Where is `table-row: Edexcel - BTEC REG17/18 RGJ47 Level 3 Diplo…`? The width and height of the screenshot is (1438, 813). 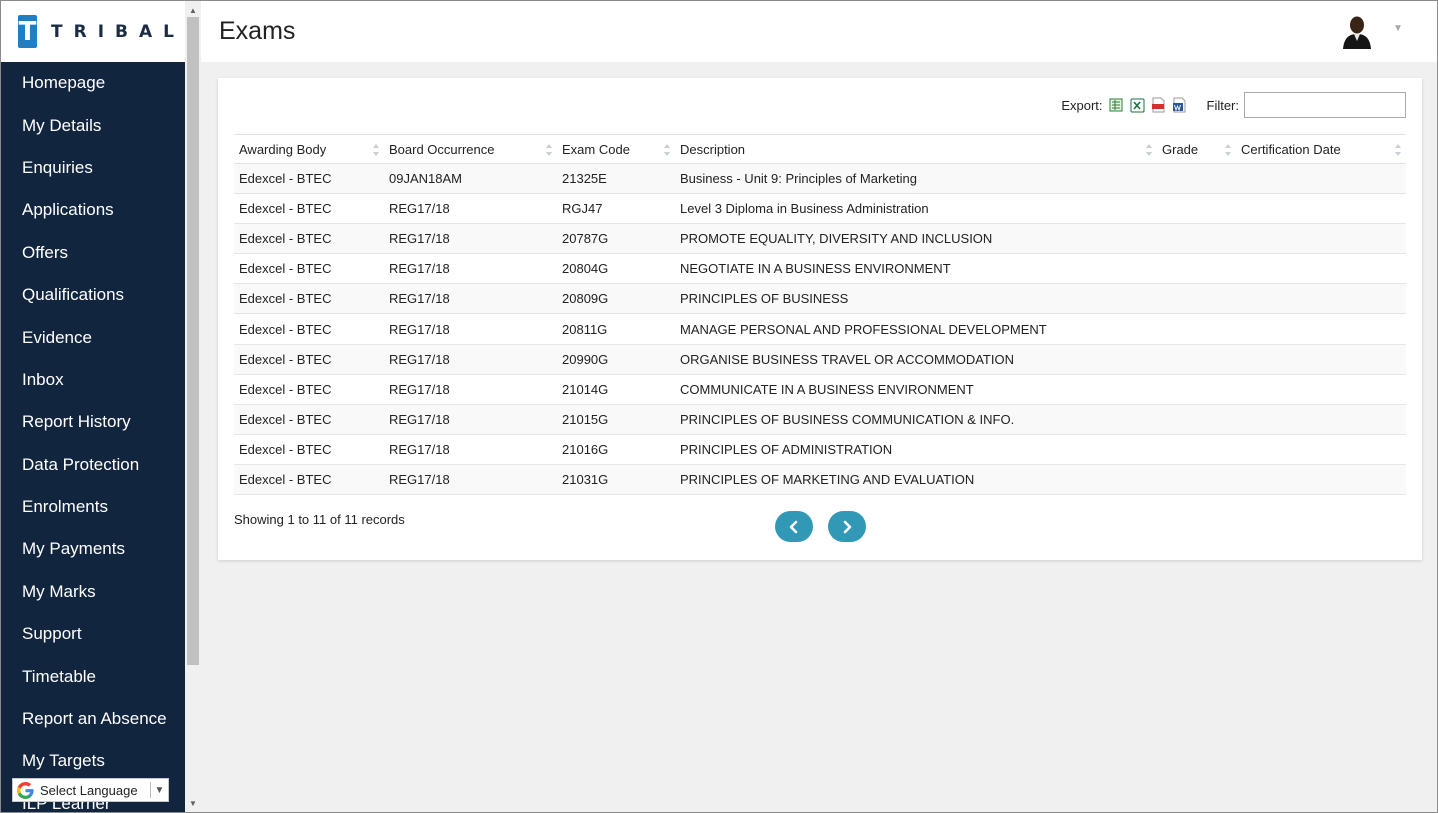 table-row: Edexcel - BTEC REG17/18 RGJ47 Level 3 Diplo… is located at coordinates (820, 209).